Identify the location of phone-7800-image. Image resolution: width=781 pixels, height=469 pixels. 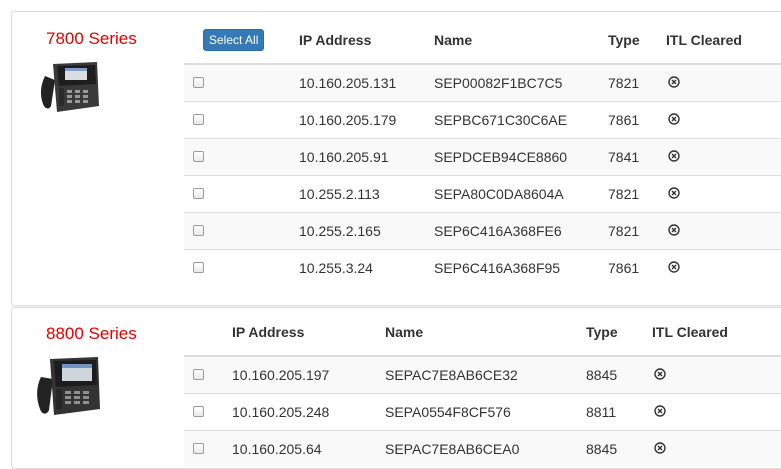
(69, 87).